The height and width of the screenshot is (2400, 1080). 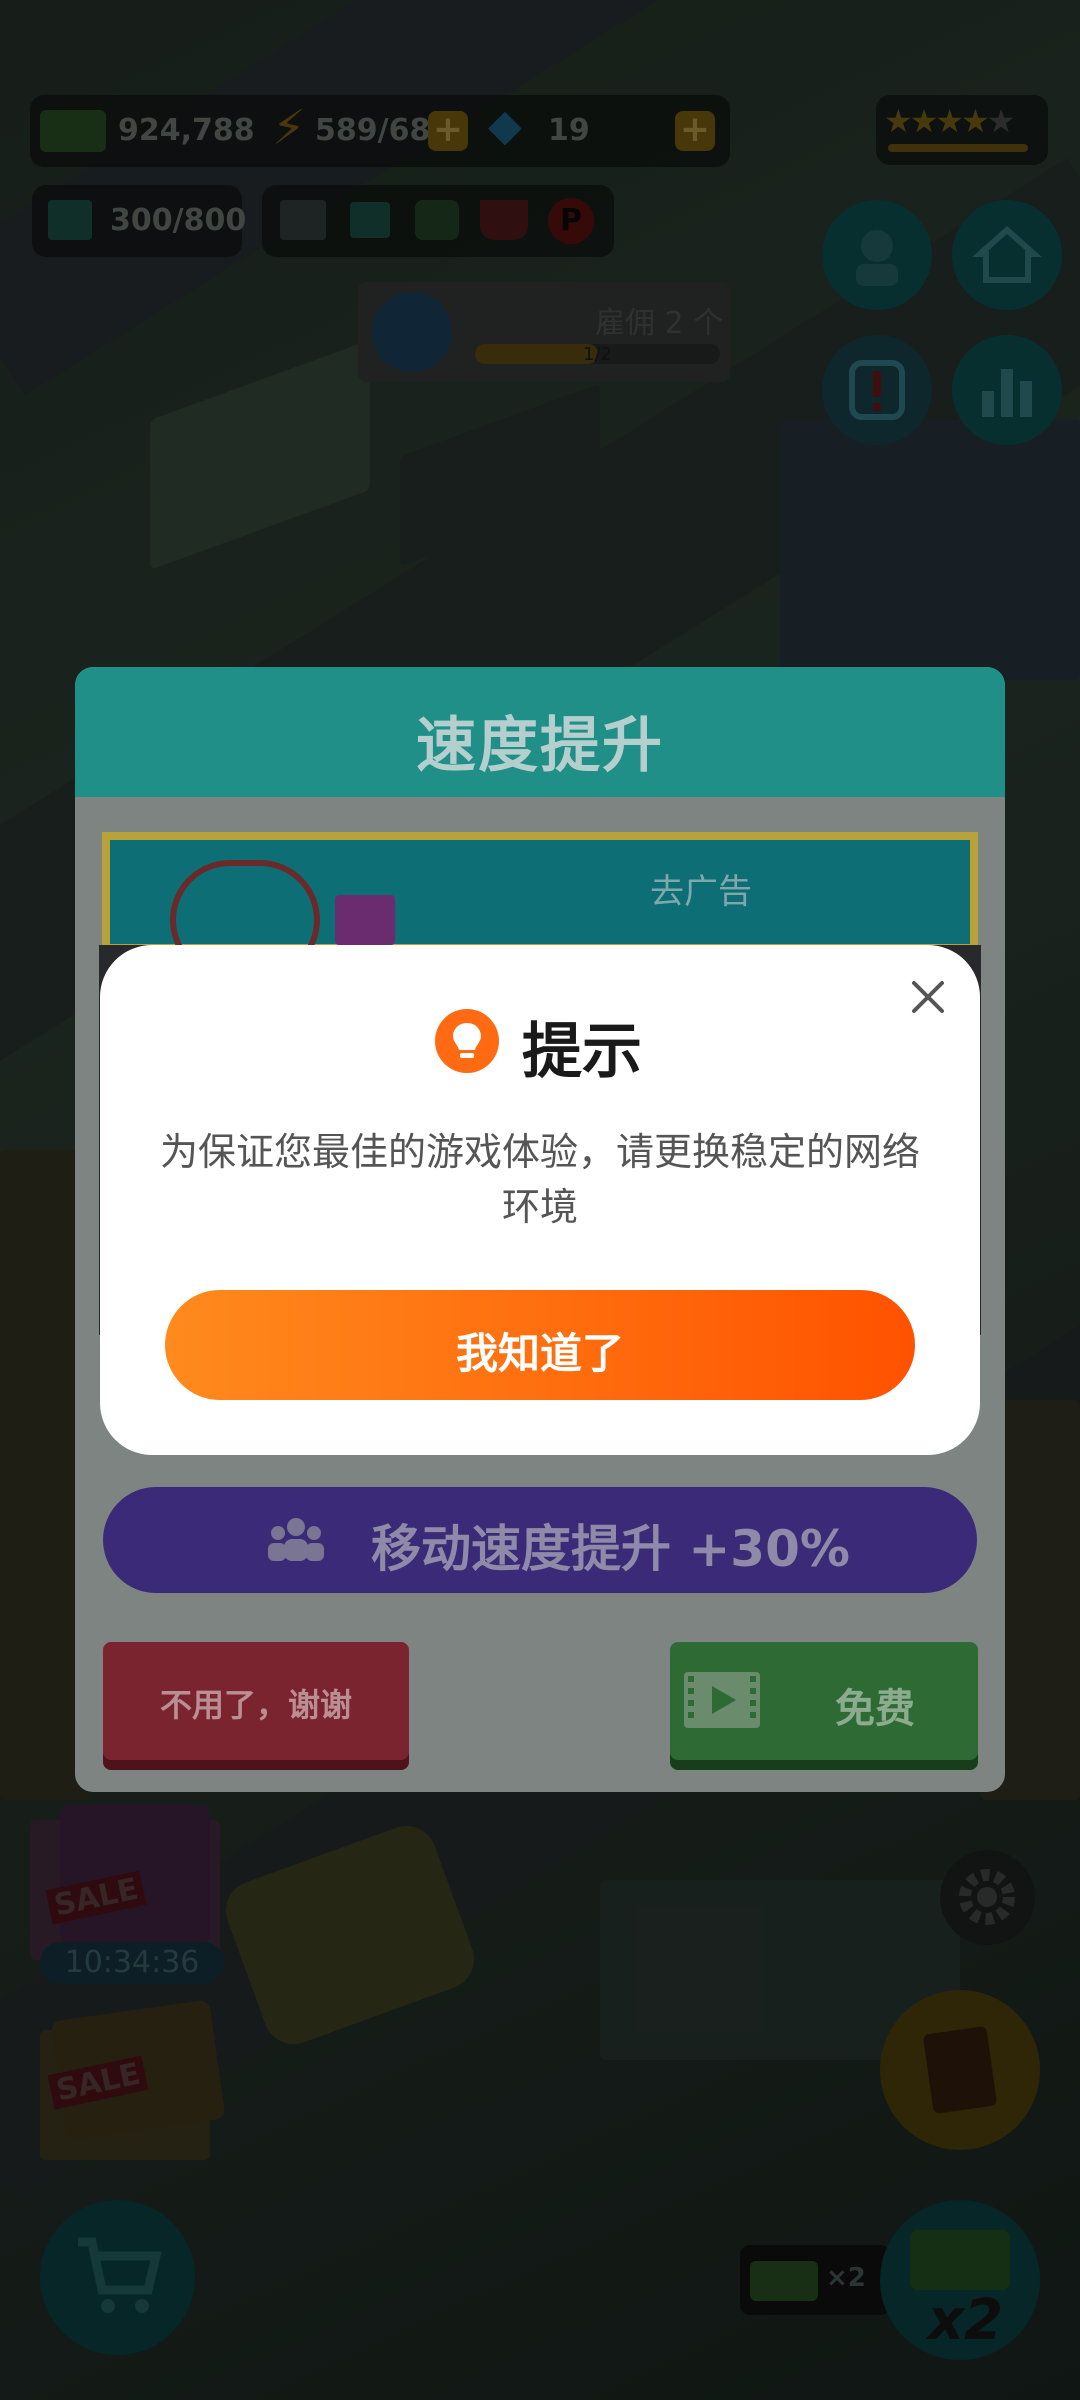 I want to click on dialog-header: 提示, so click(x=540, y=1045).